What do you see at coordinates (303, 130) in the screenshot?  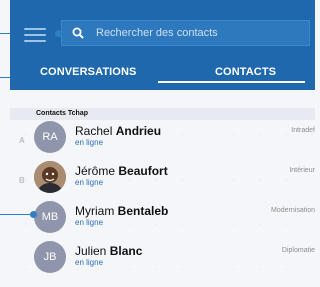 I see `department-label: Intradef` at bounding box center [303, 130].